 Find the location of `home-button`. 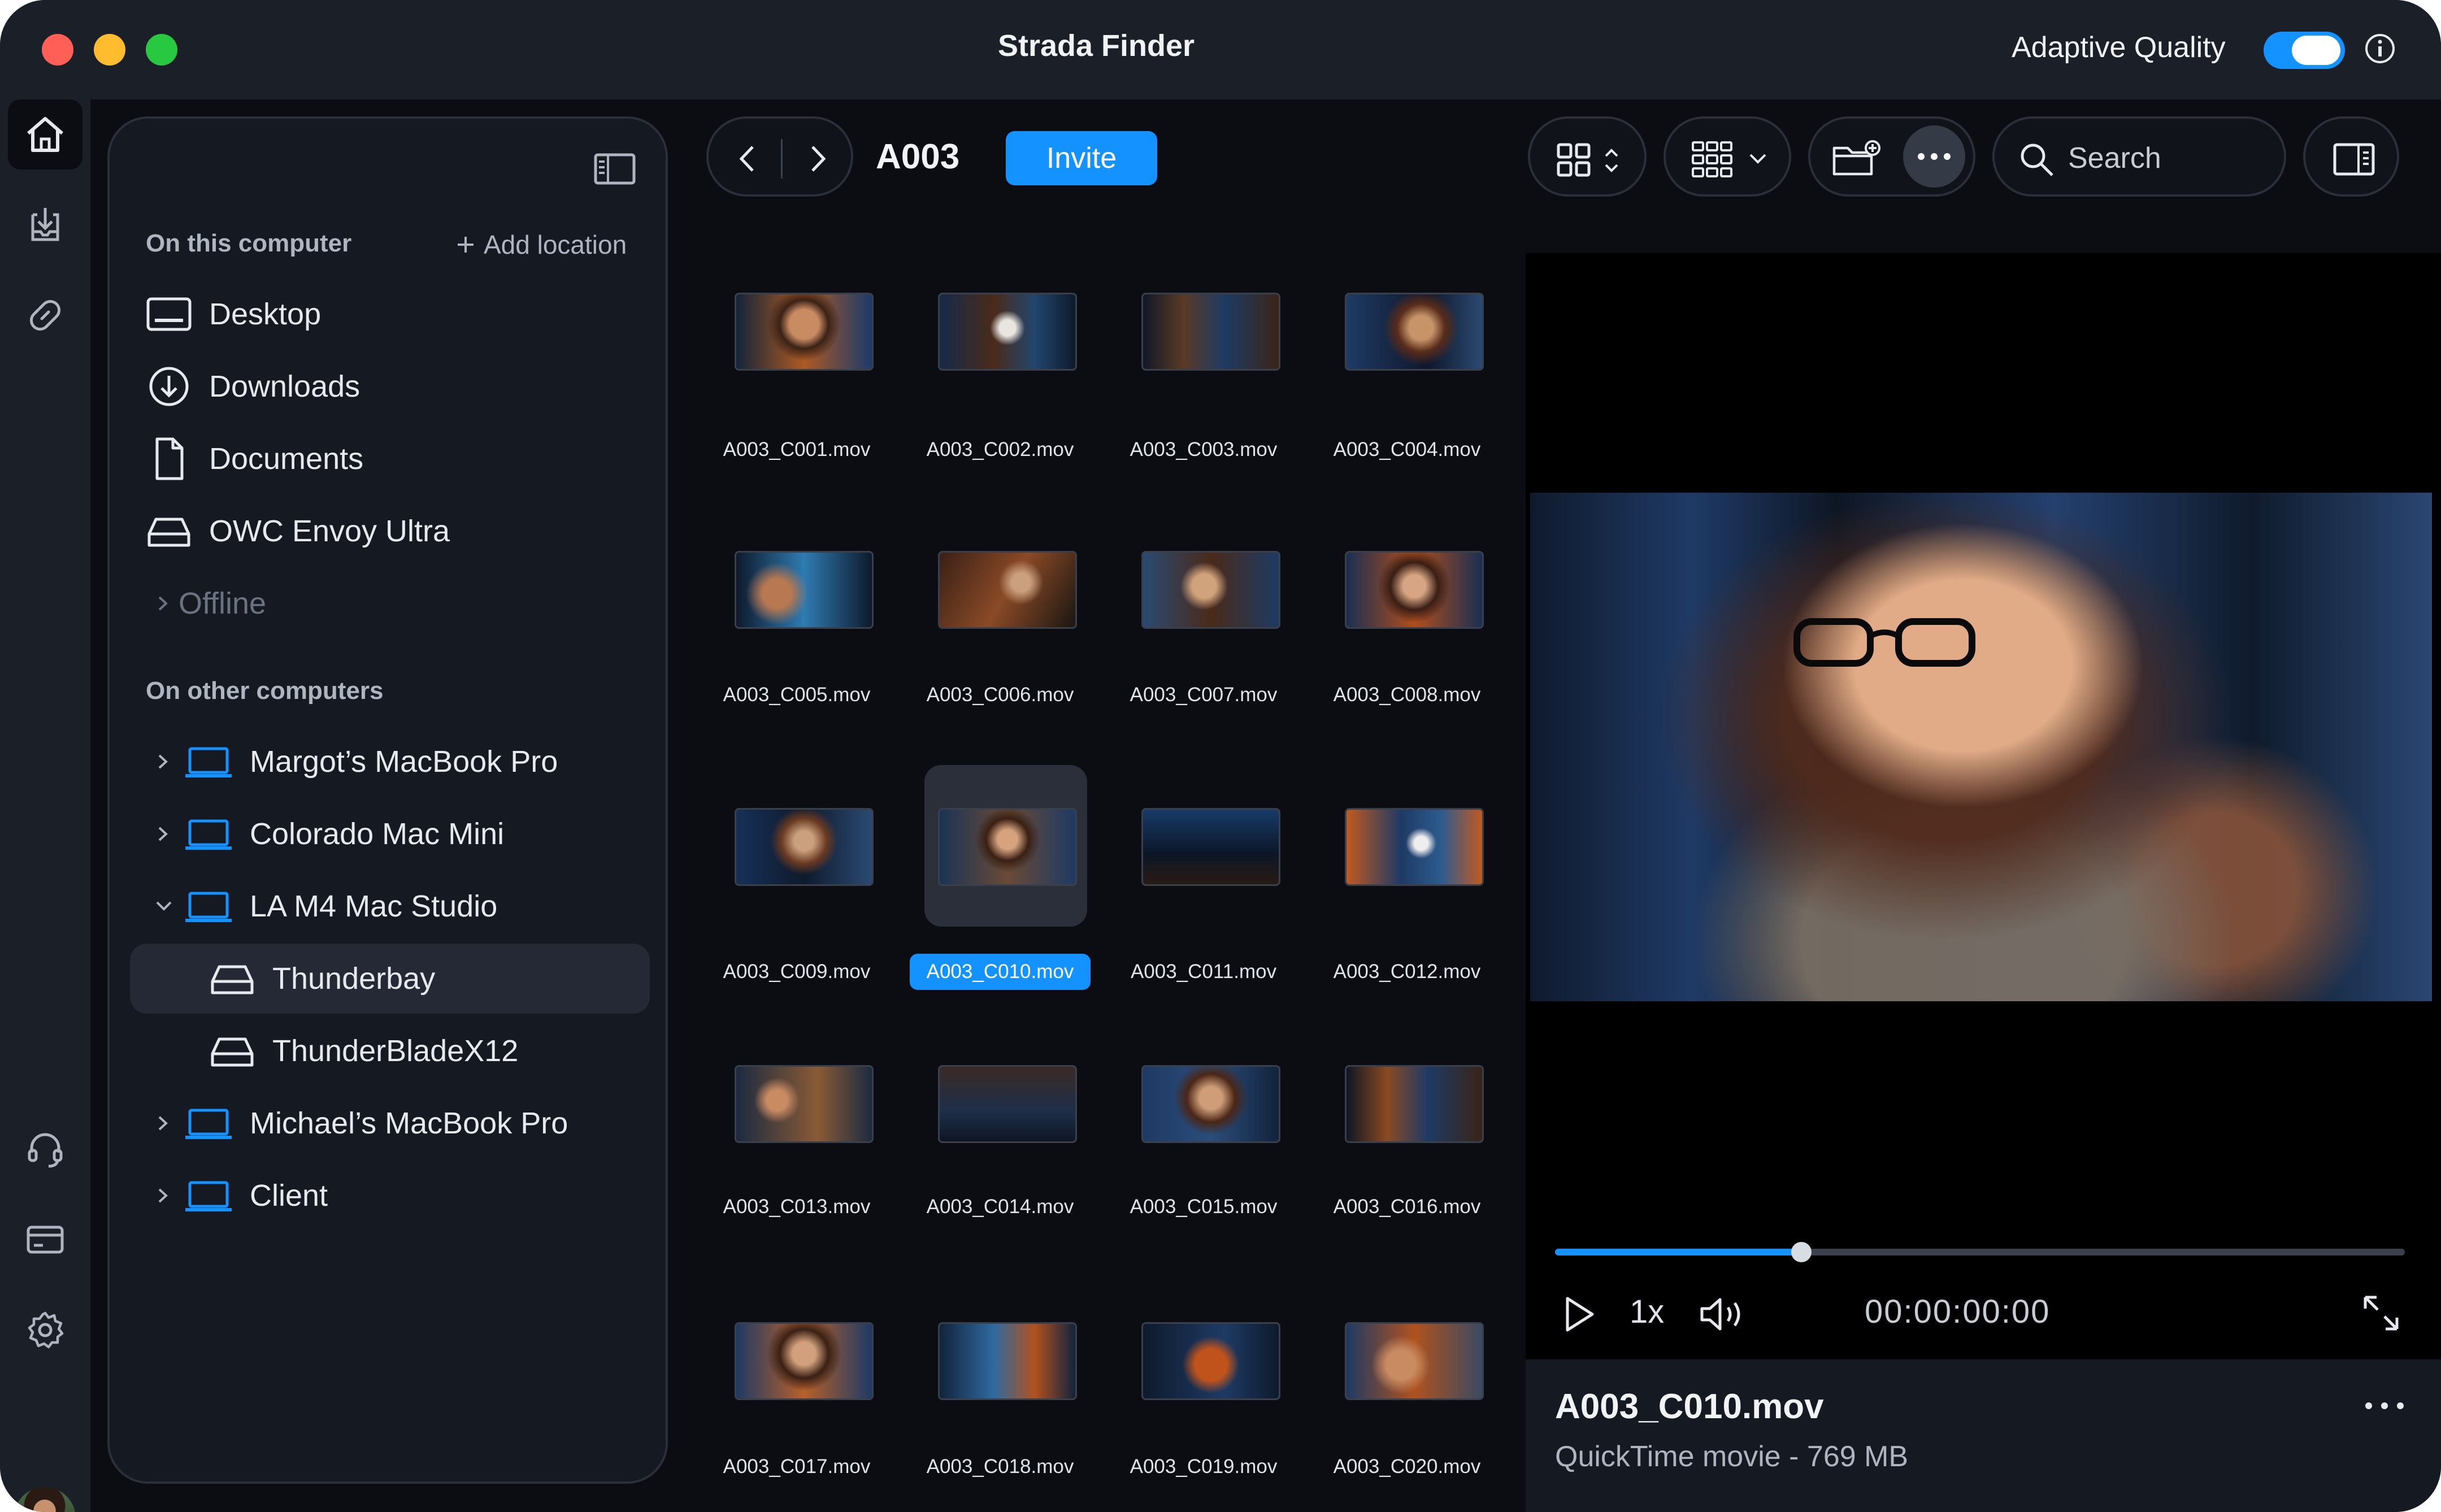

home-button is located at coordinates (45, 134).